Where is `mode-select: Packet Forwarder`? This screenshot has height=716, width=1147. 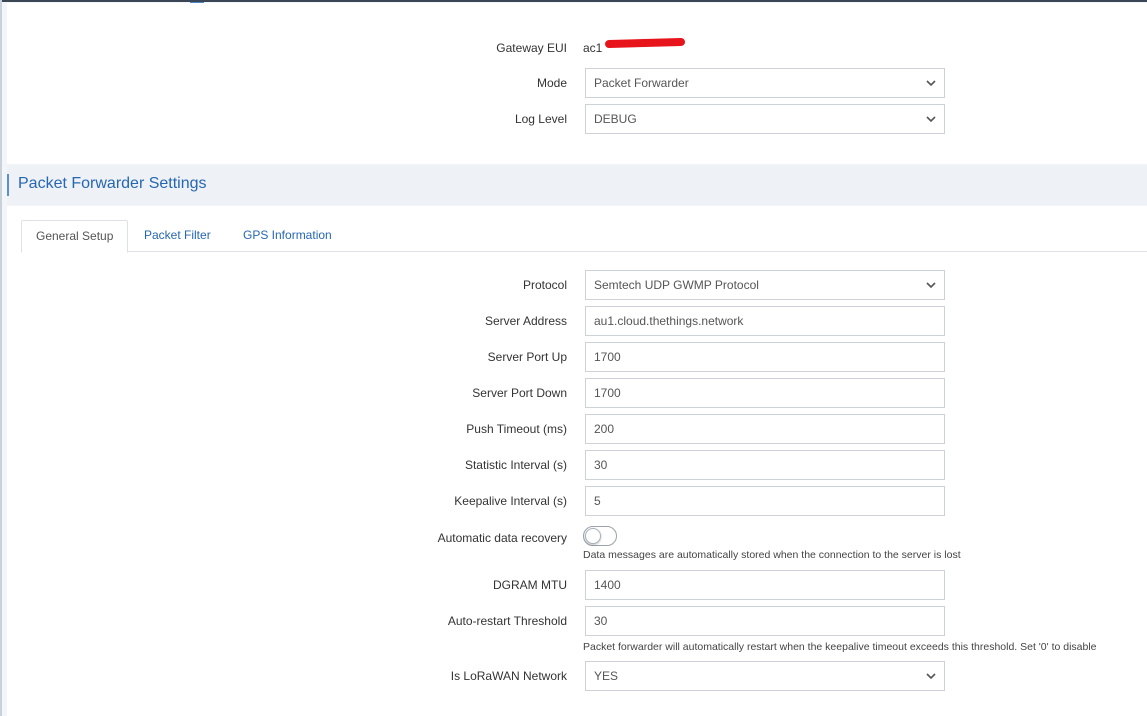
mode-select: Packet Forwarder is located at coordinates (765, 83).